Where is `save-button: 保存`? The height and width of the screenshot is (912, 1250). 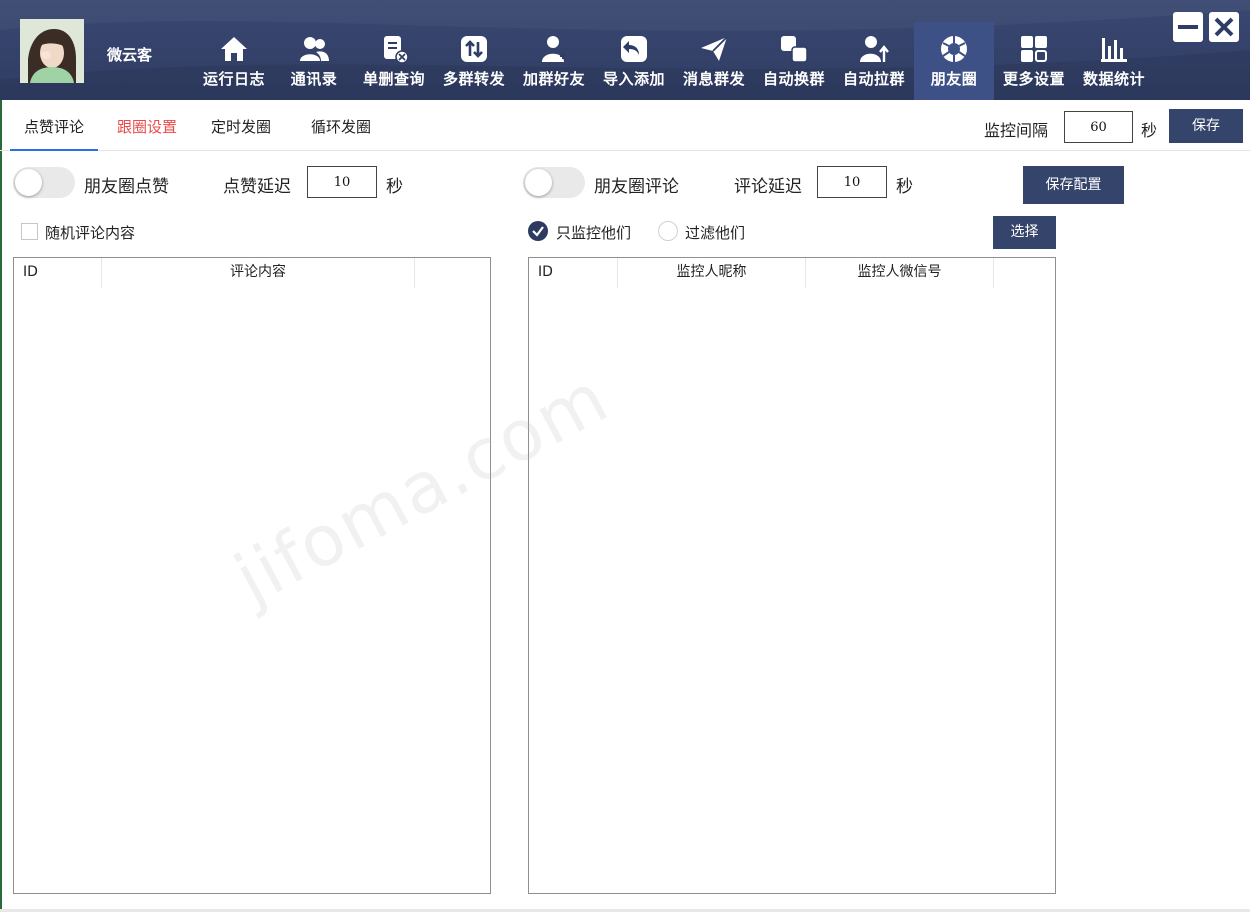
save-button: 保存 is located at coordinates (1206, 126).